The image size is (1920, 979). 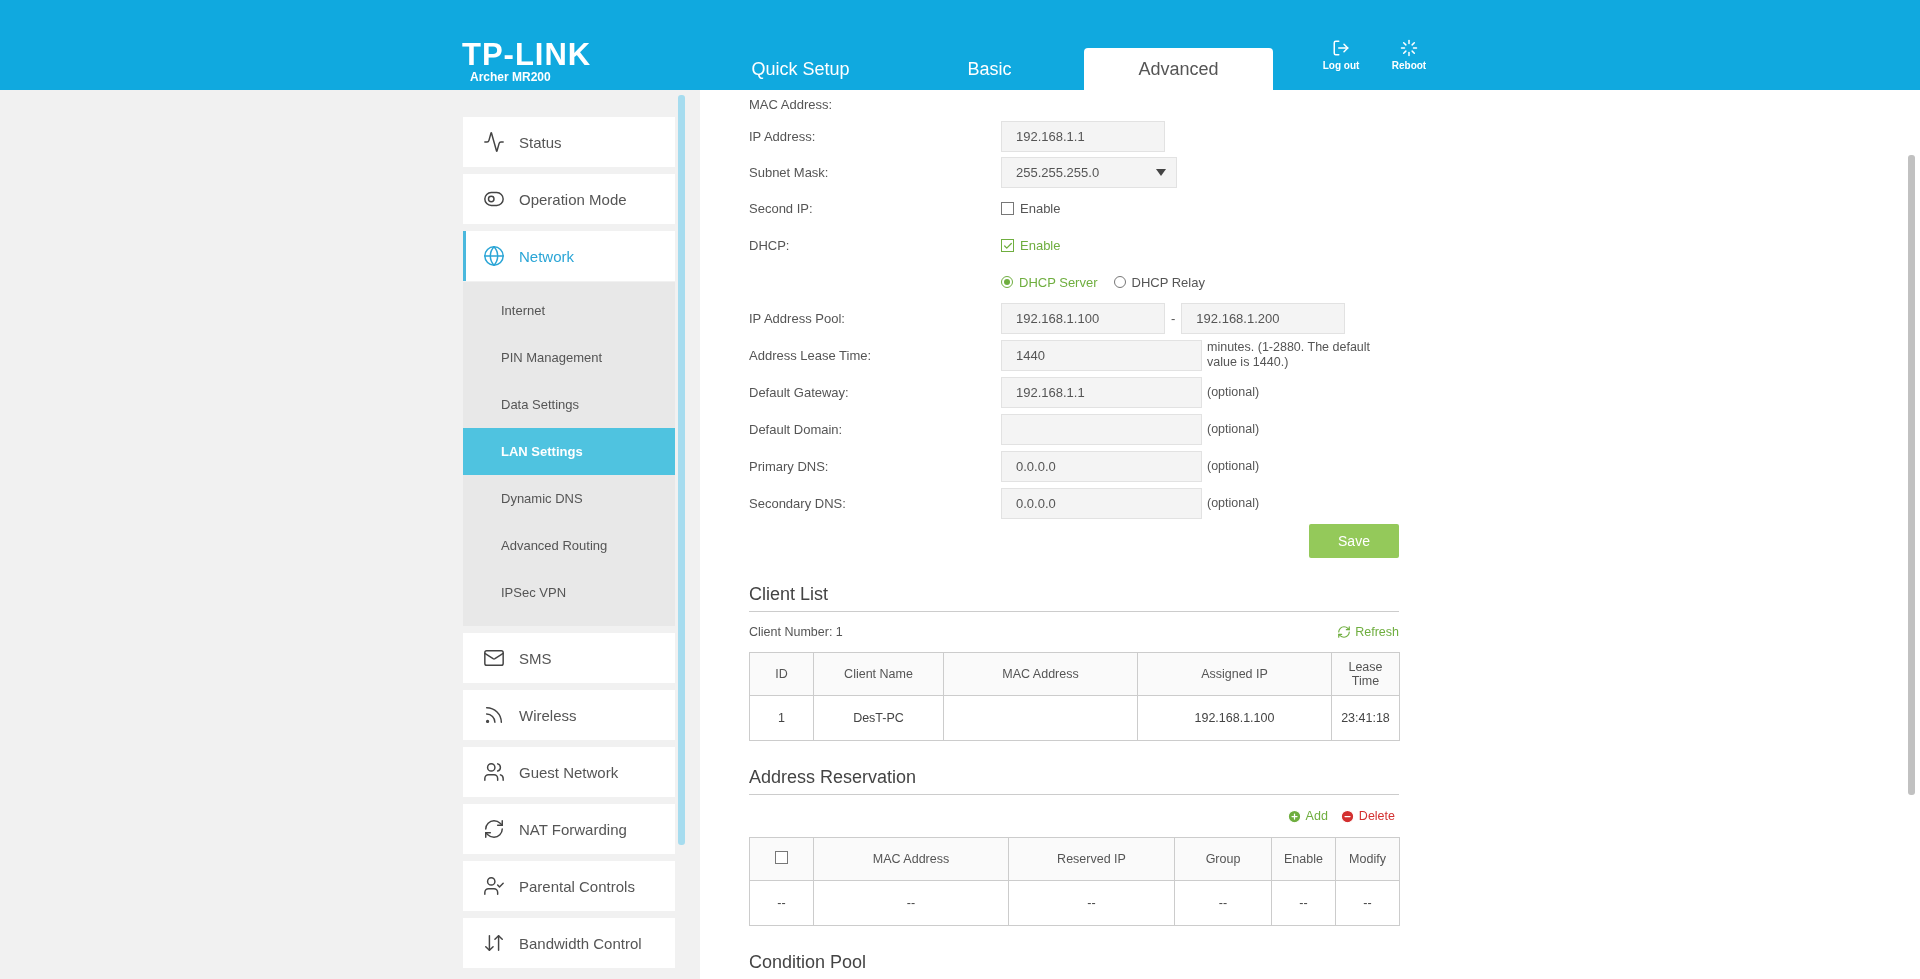 I want to click on field-label: Secondary DNS:, so click(x=798, y=503).